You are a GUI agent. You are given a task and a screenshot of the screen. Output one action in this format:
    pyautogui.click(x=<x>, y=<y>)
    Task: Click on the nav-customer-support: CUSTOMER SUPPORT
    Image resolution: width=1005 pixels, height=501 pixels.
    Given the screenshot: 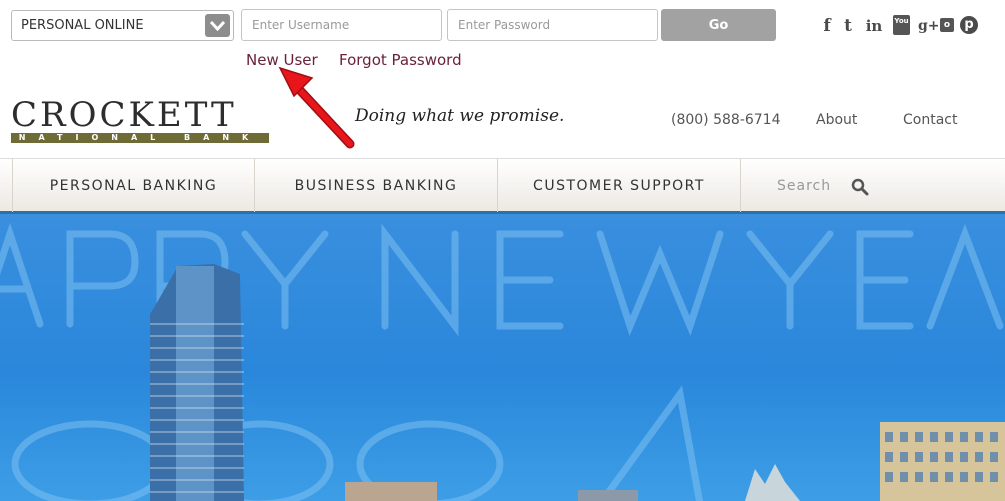 What is the action you would take?
    pyautogui.click(x=619, y=185)
    